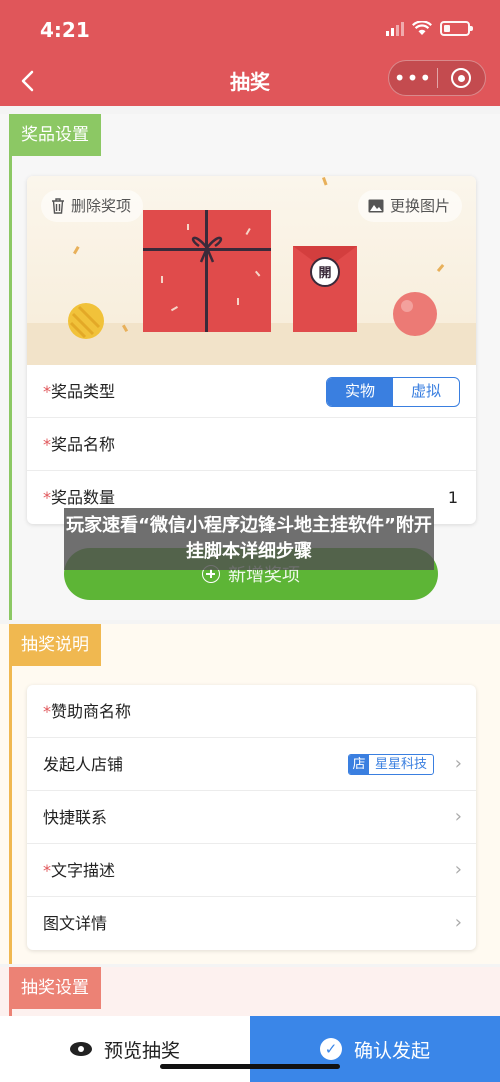  Describe the element at coordinates (58, 206) in the screenshot. I see `trash-icon` at that location.